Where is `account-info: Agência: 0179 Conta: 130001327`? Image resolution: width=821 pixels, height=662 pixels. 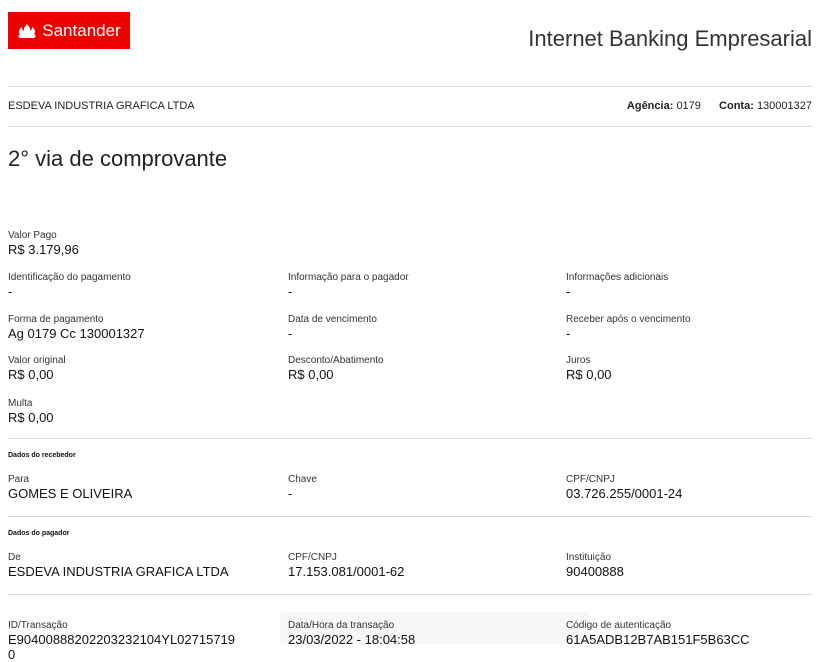
account-info: Agência: 0179 Conta: 130001327 is located at coordinates (719, 106).